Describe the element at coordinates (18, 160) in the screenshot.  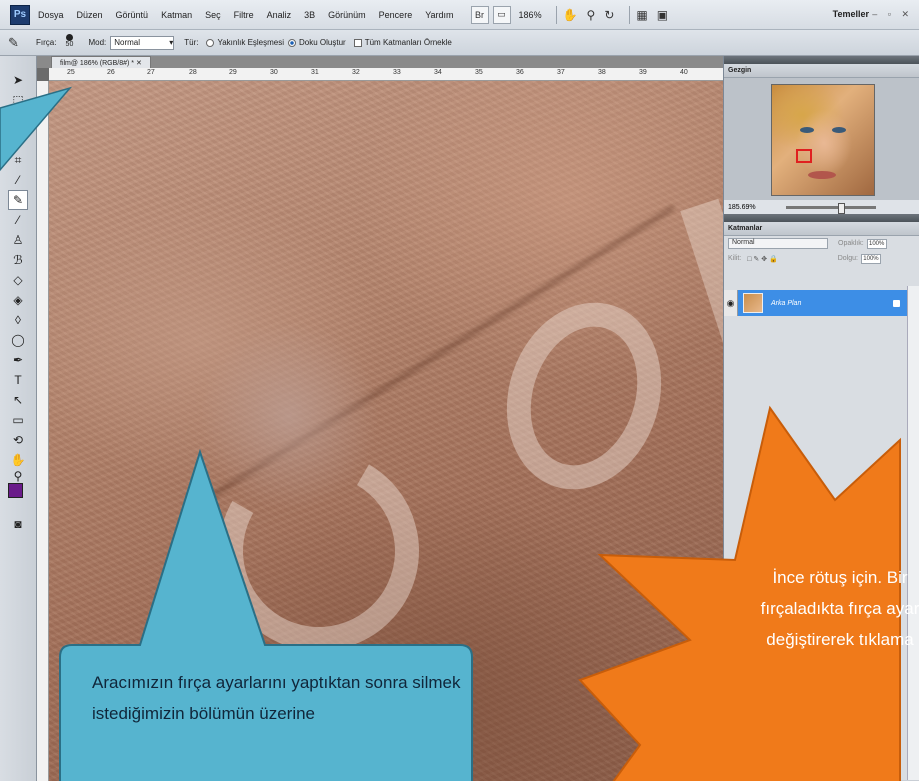
I see `crop-tool-icon: ⌗` at that location.